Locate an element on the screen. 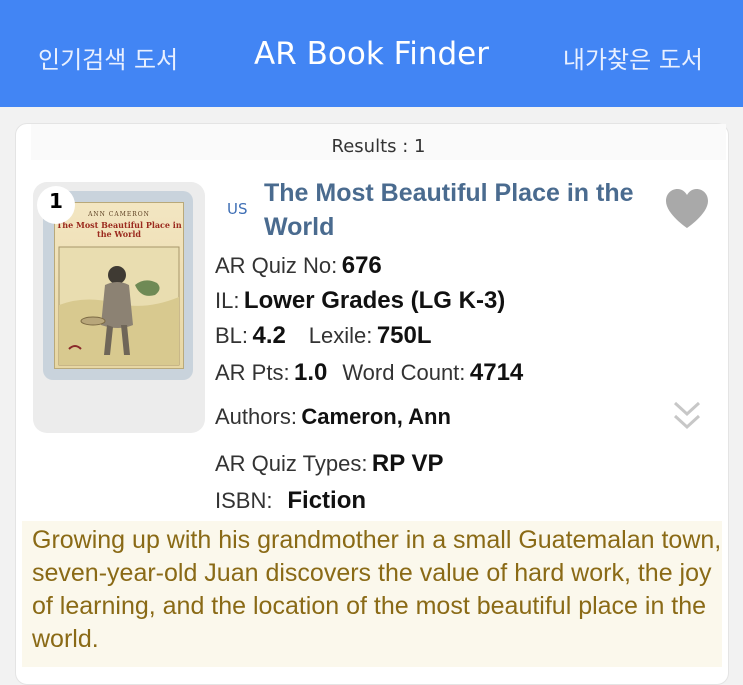  pts-value: 1.0 is located at coordinates (311, 372).